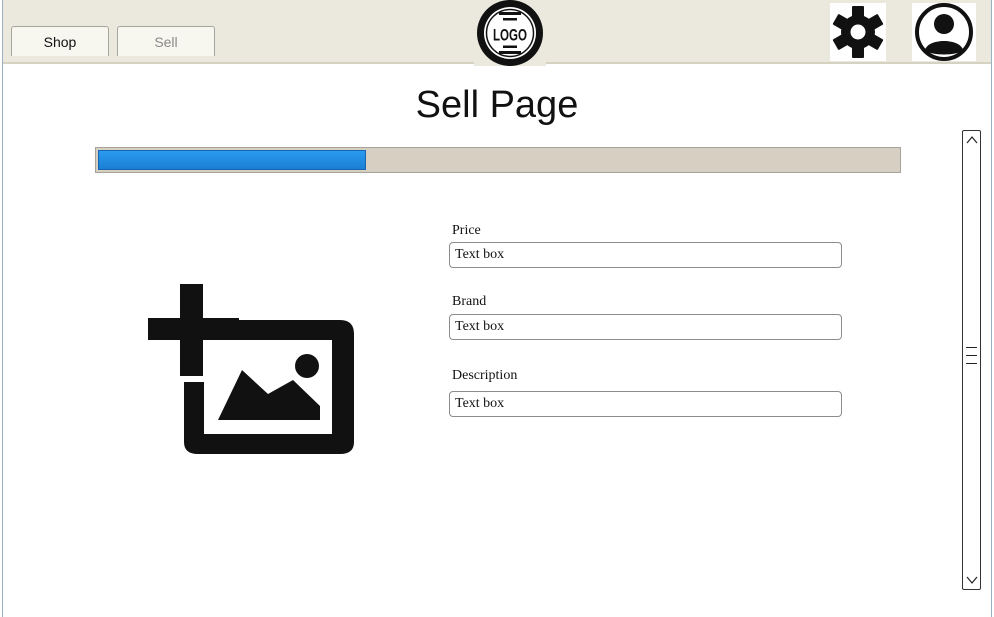  What do you see at coordinates (645, 255) in the screenshot?
I see `price-input` at bounding box center [645, 255].